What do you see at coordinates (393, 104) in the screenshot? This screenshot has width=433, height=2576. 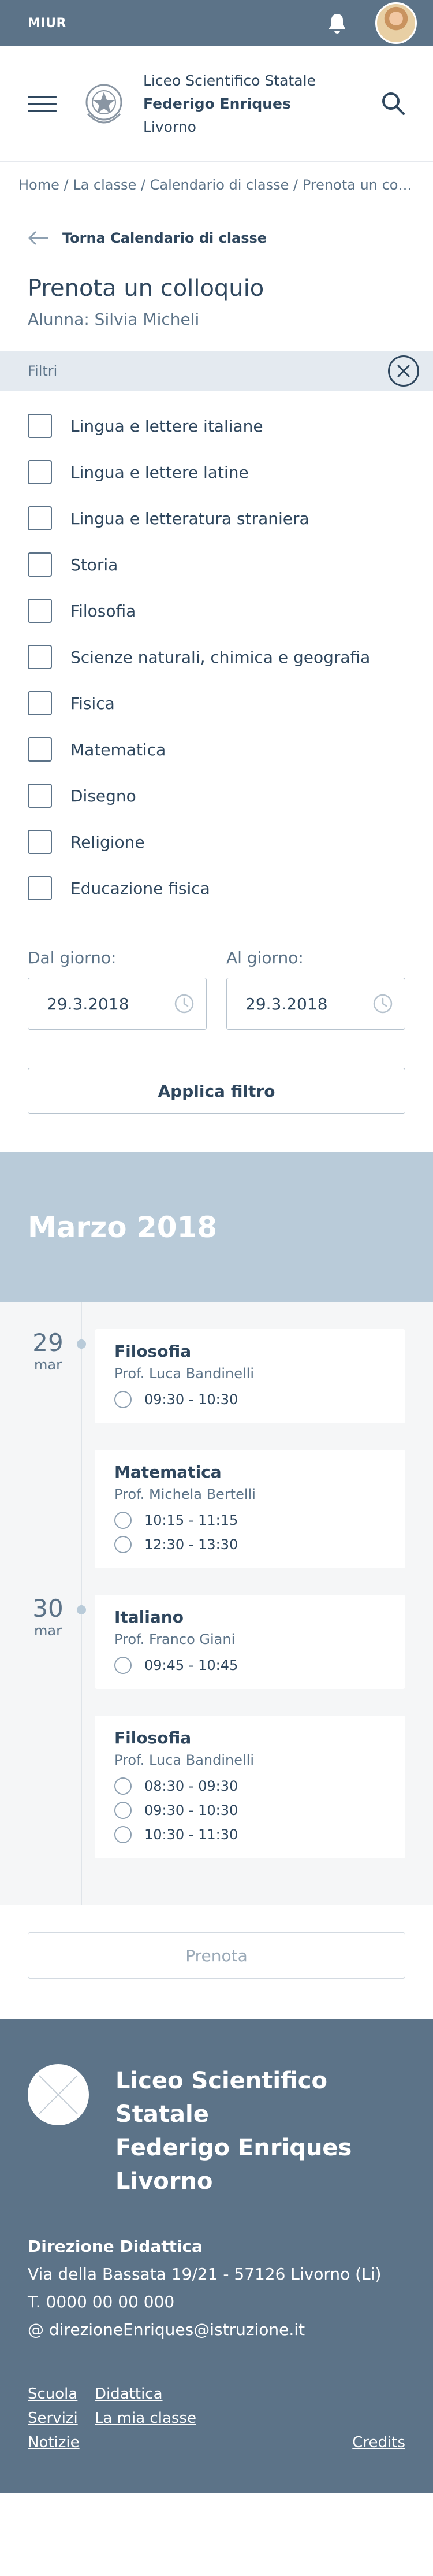 I see `search-icon` at bounding box center [393, 104].